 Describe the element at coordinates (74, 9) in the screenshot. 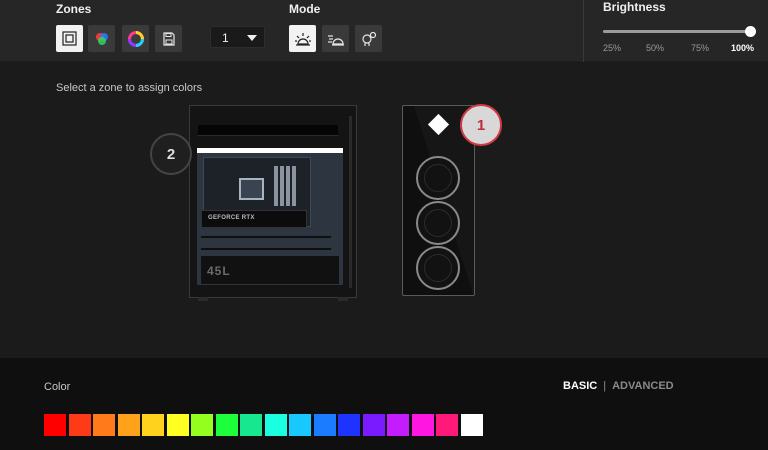

I see `zones-label: Zones` at that location.